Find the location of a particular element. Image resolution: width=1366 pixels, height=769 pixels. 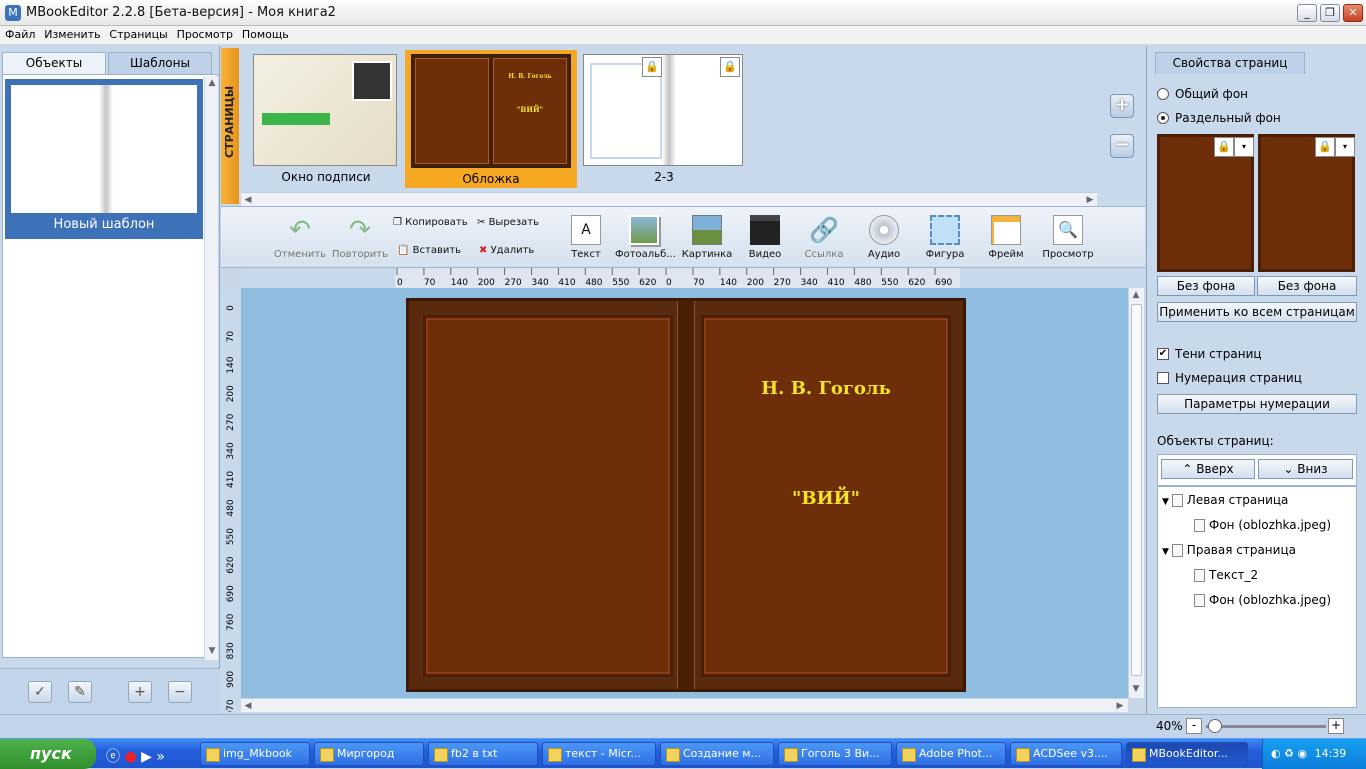

tab-objects: Объекты is located at coordinates (54, 63).